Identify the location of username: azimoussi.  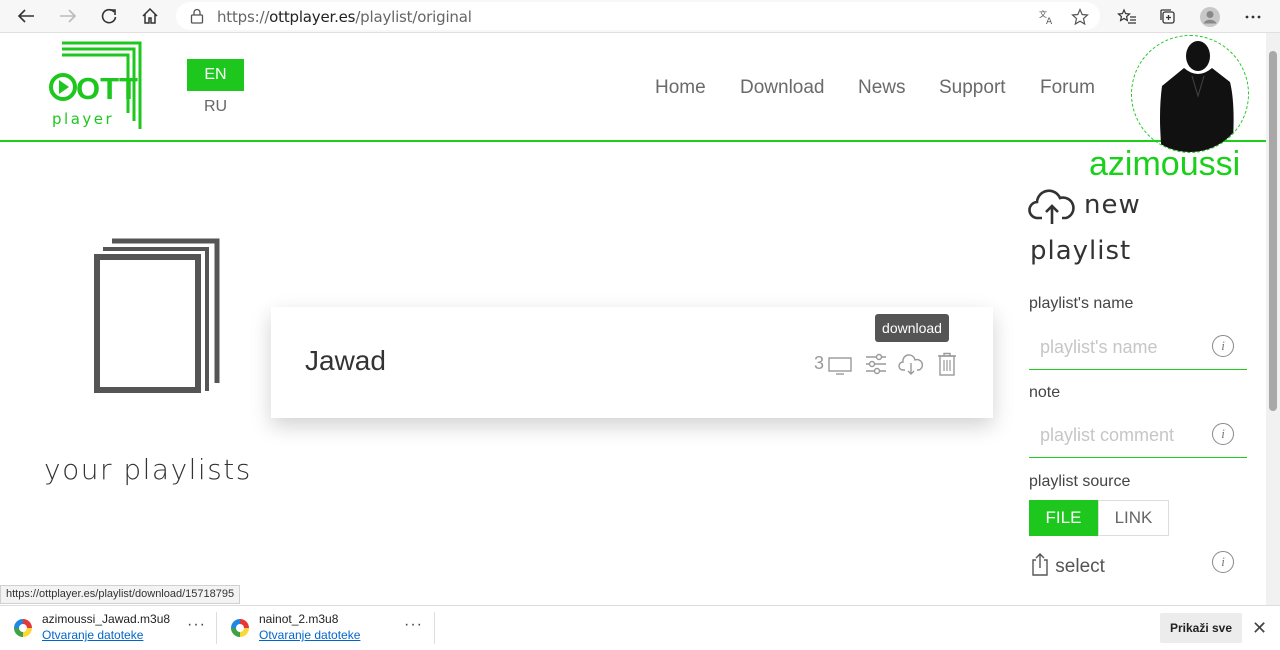
(1164, 164).